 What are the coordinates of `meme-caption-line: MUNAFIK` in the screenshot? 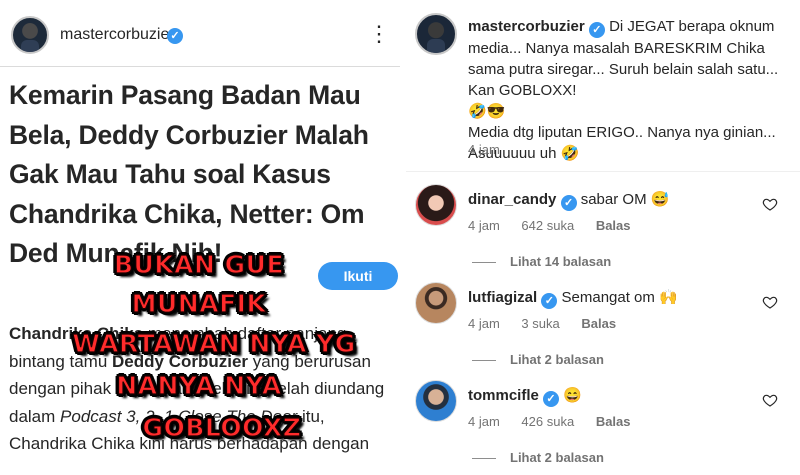 It's located at (199, 303).